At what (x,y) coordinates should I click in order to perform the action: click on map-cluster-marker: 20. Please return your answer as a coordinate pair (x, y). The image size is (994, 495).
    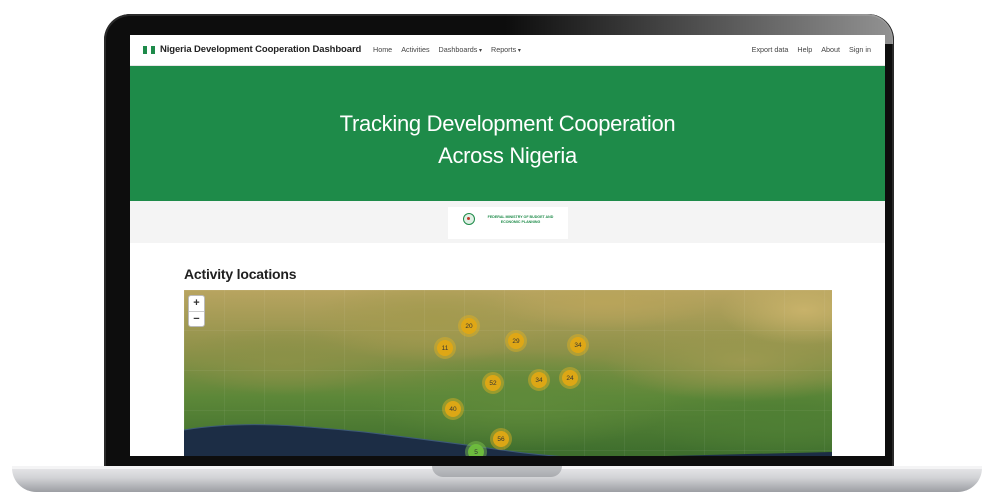
    Looking at the image, I should click on (469, 326).